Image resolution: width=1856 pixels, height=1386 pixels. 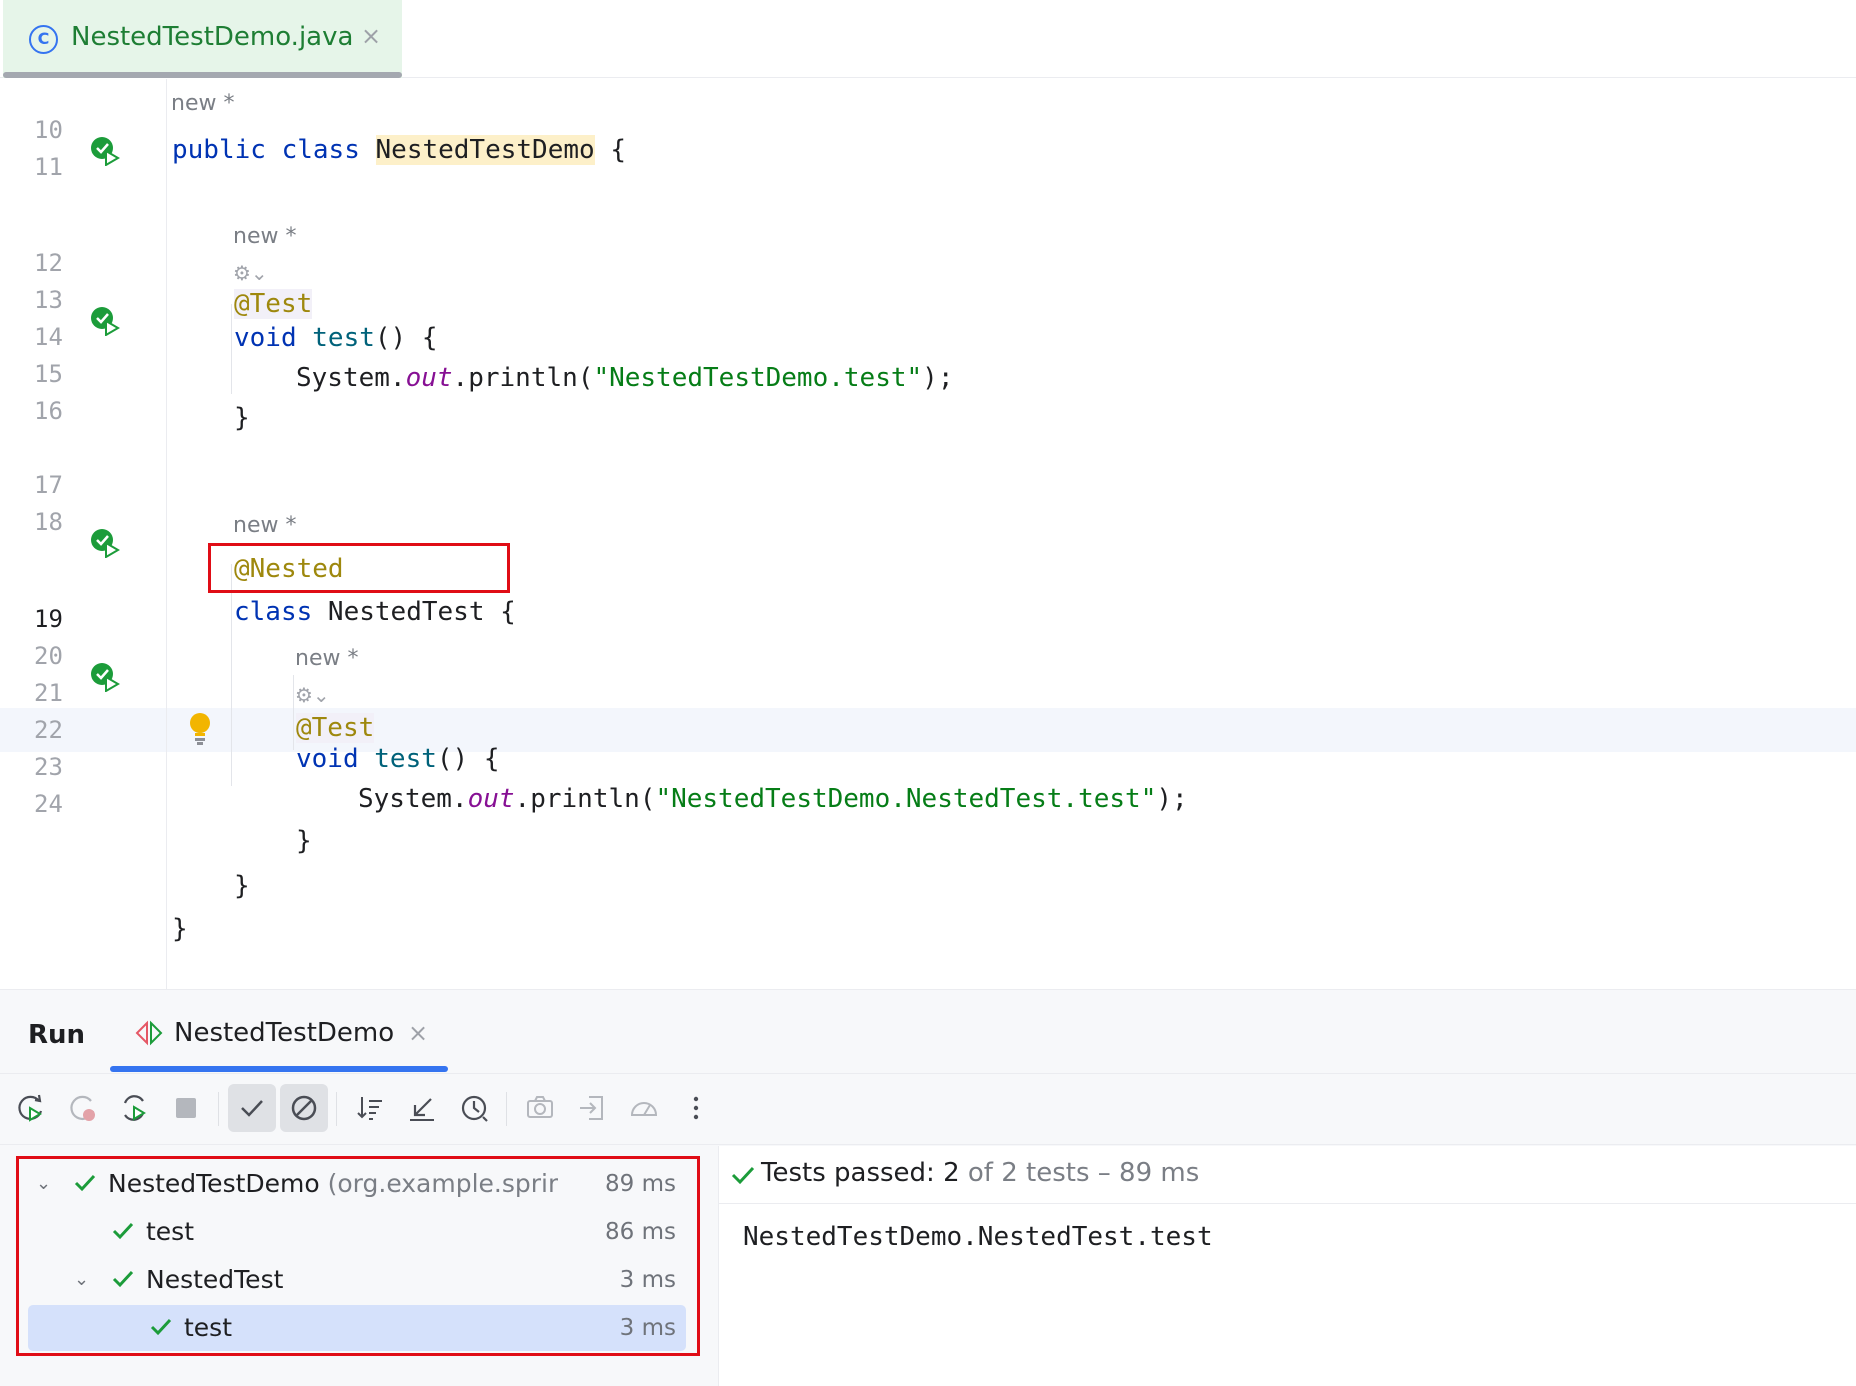 I want to click on rerun-failed-icon, so click(x=82, y=1108).